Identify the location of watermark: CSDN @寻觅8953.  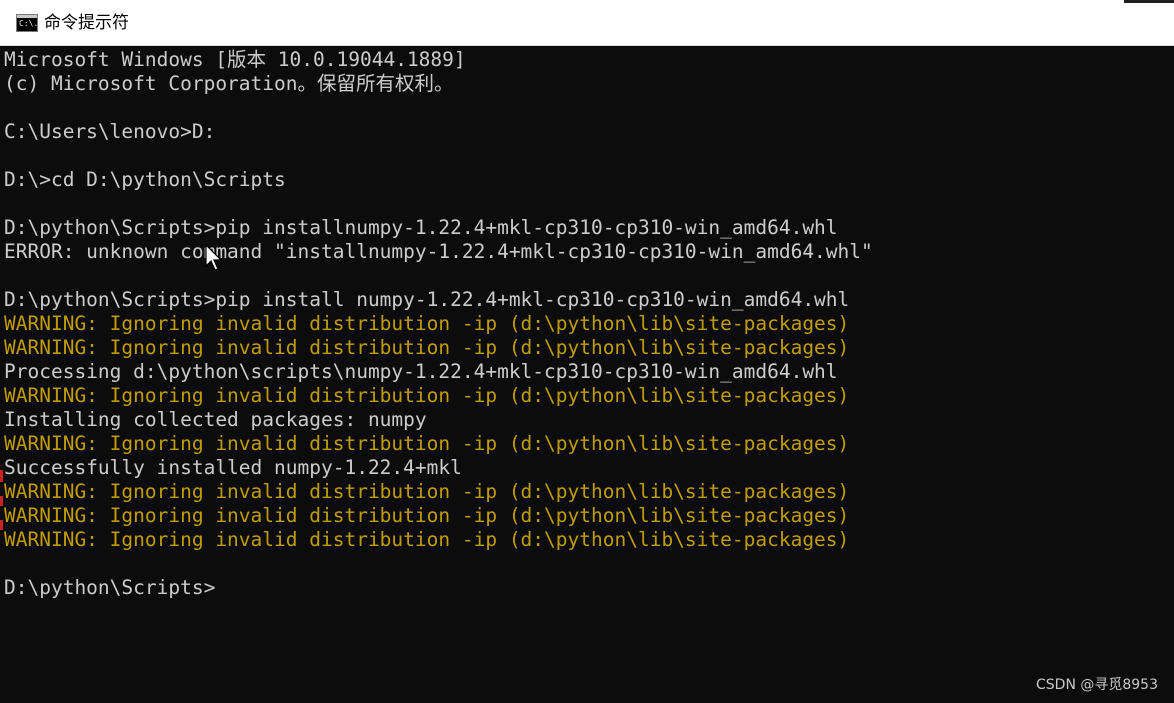
(1097, 685).